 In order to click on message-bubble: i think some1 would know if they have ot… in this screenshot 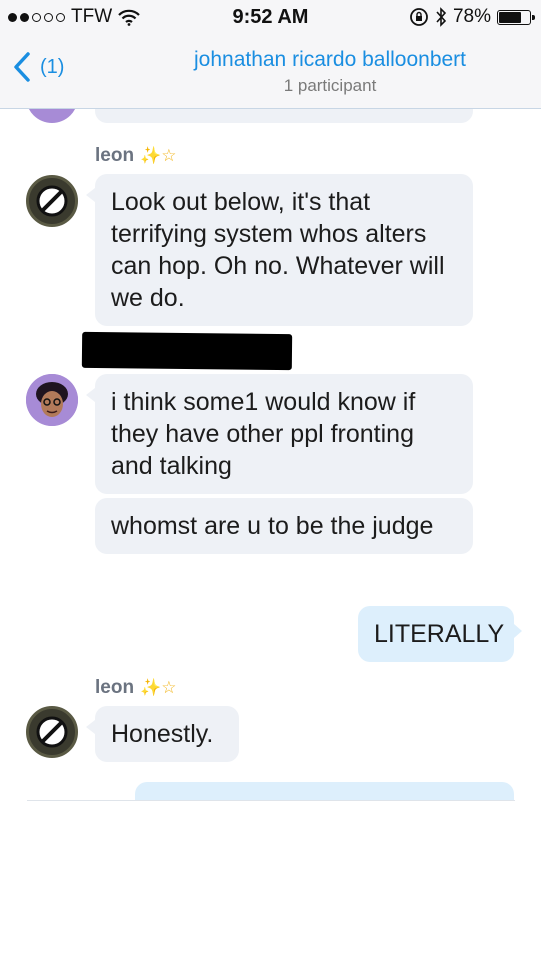, I will do `click(279, 434)`.